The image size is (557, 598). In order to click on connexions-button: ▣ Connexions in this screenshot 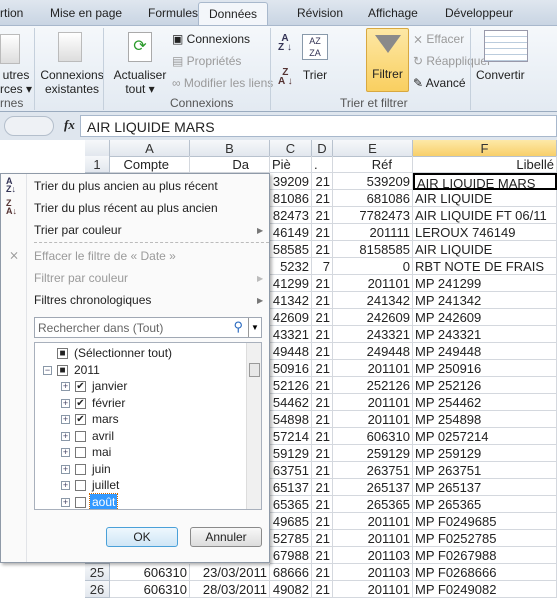, I will do `click(211, 39)`.